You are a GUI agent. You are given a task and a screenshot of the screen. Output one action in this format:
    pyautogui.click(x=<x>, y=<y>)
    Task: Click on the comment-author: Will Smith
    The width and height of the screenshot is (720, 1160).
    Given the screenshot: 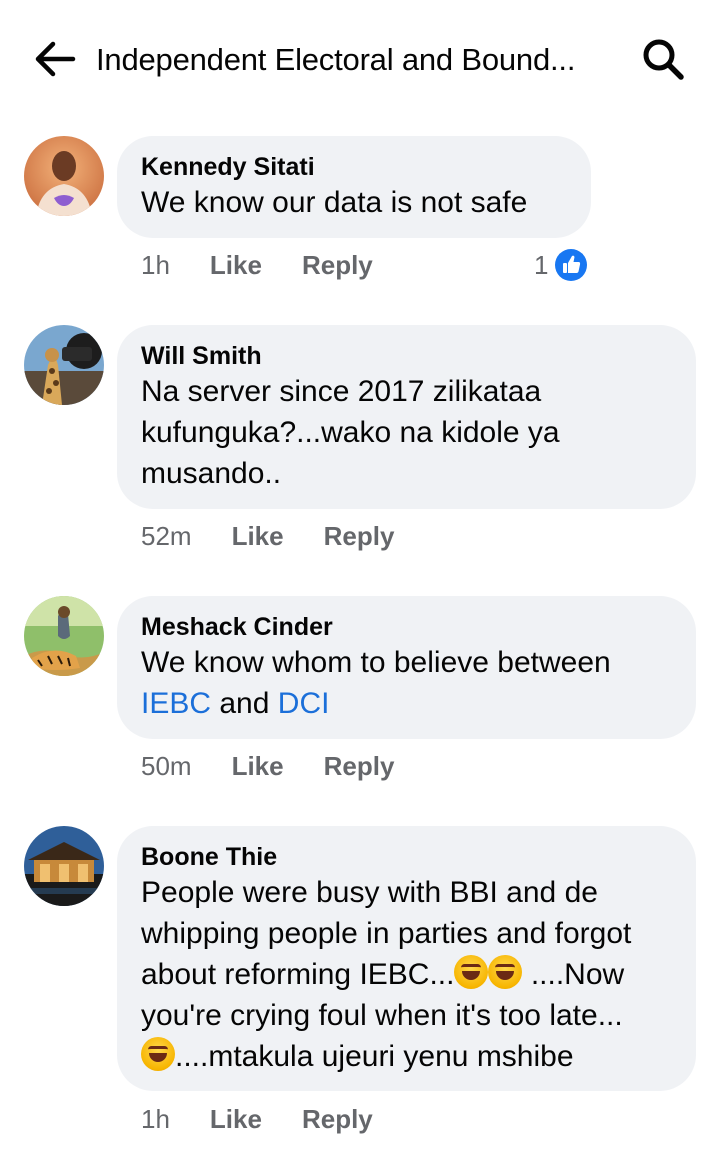 What is the action you would take?
    pyautogui.click(x=406, y=356)
    